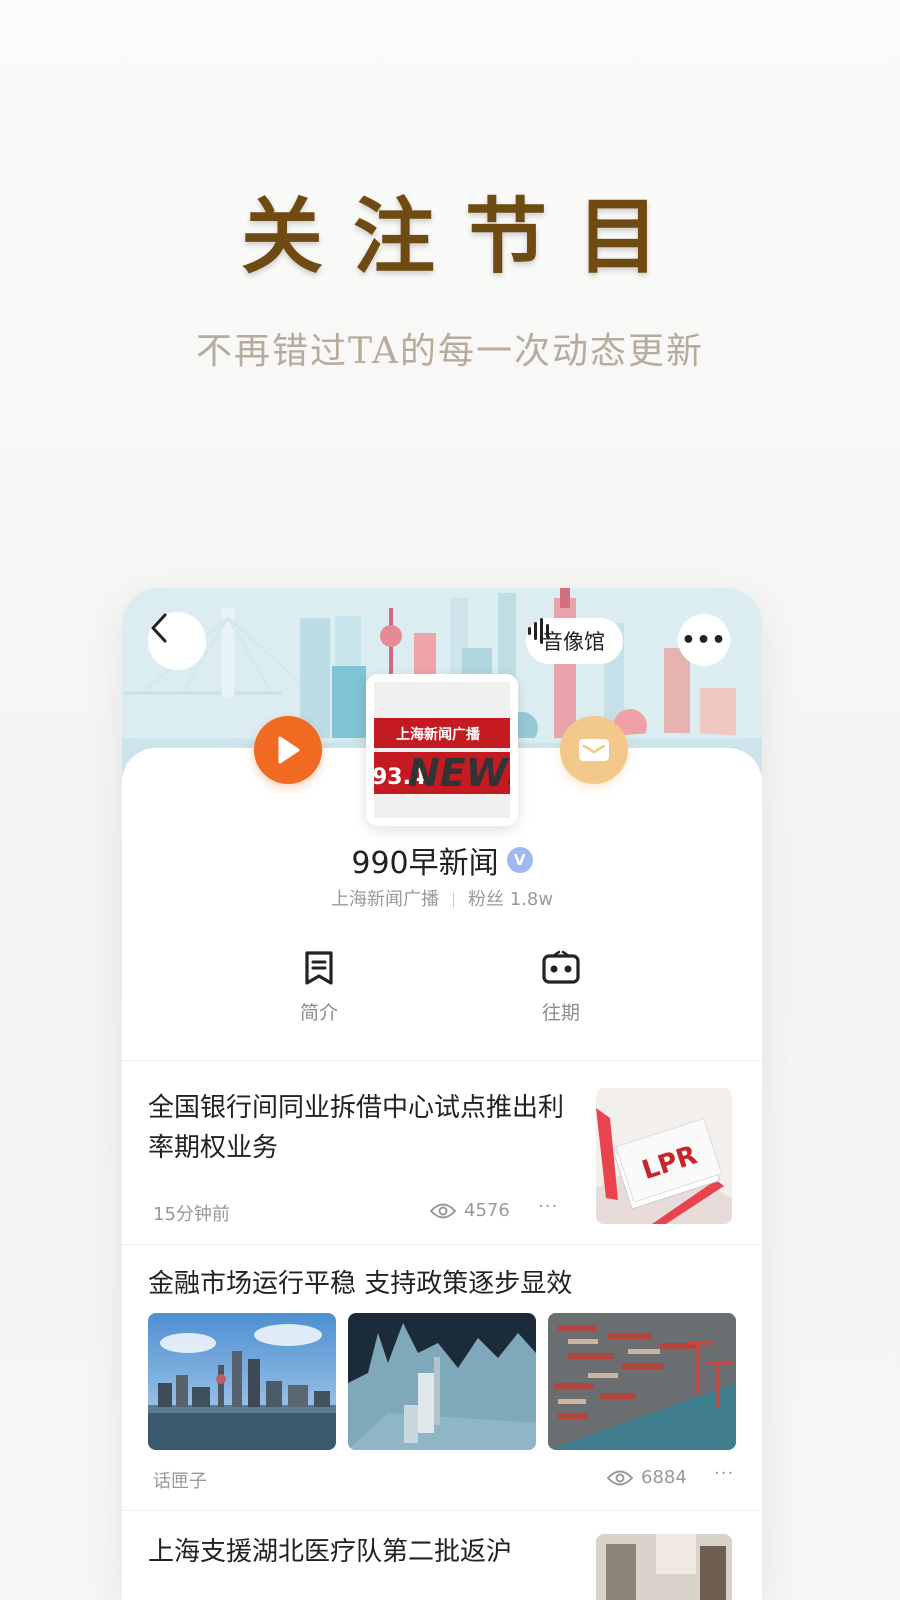 This screenshot has width=900, height=1600. I want to click on bar-sculpture-photo, so click(442, 1381).